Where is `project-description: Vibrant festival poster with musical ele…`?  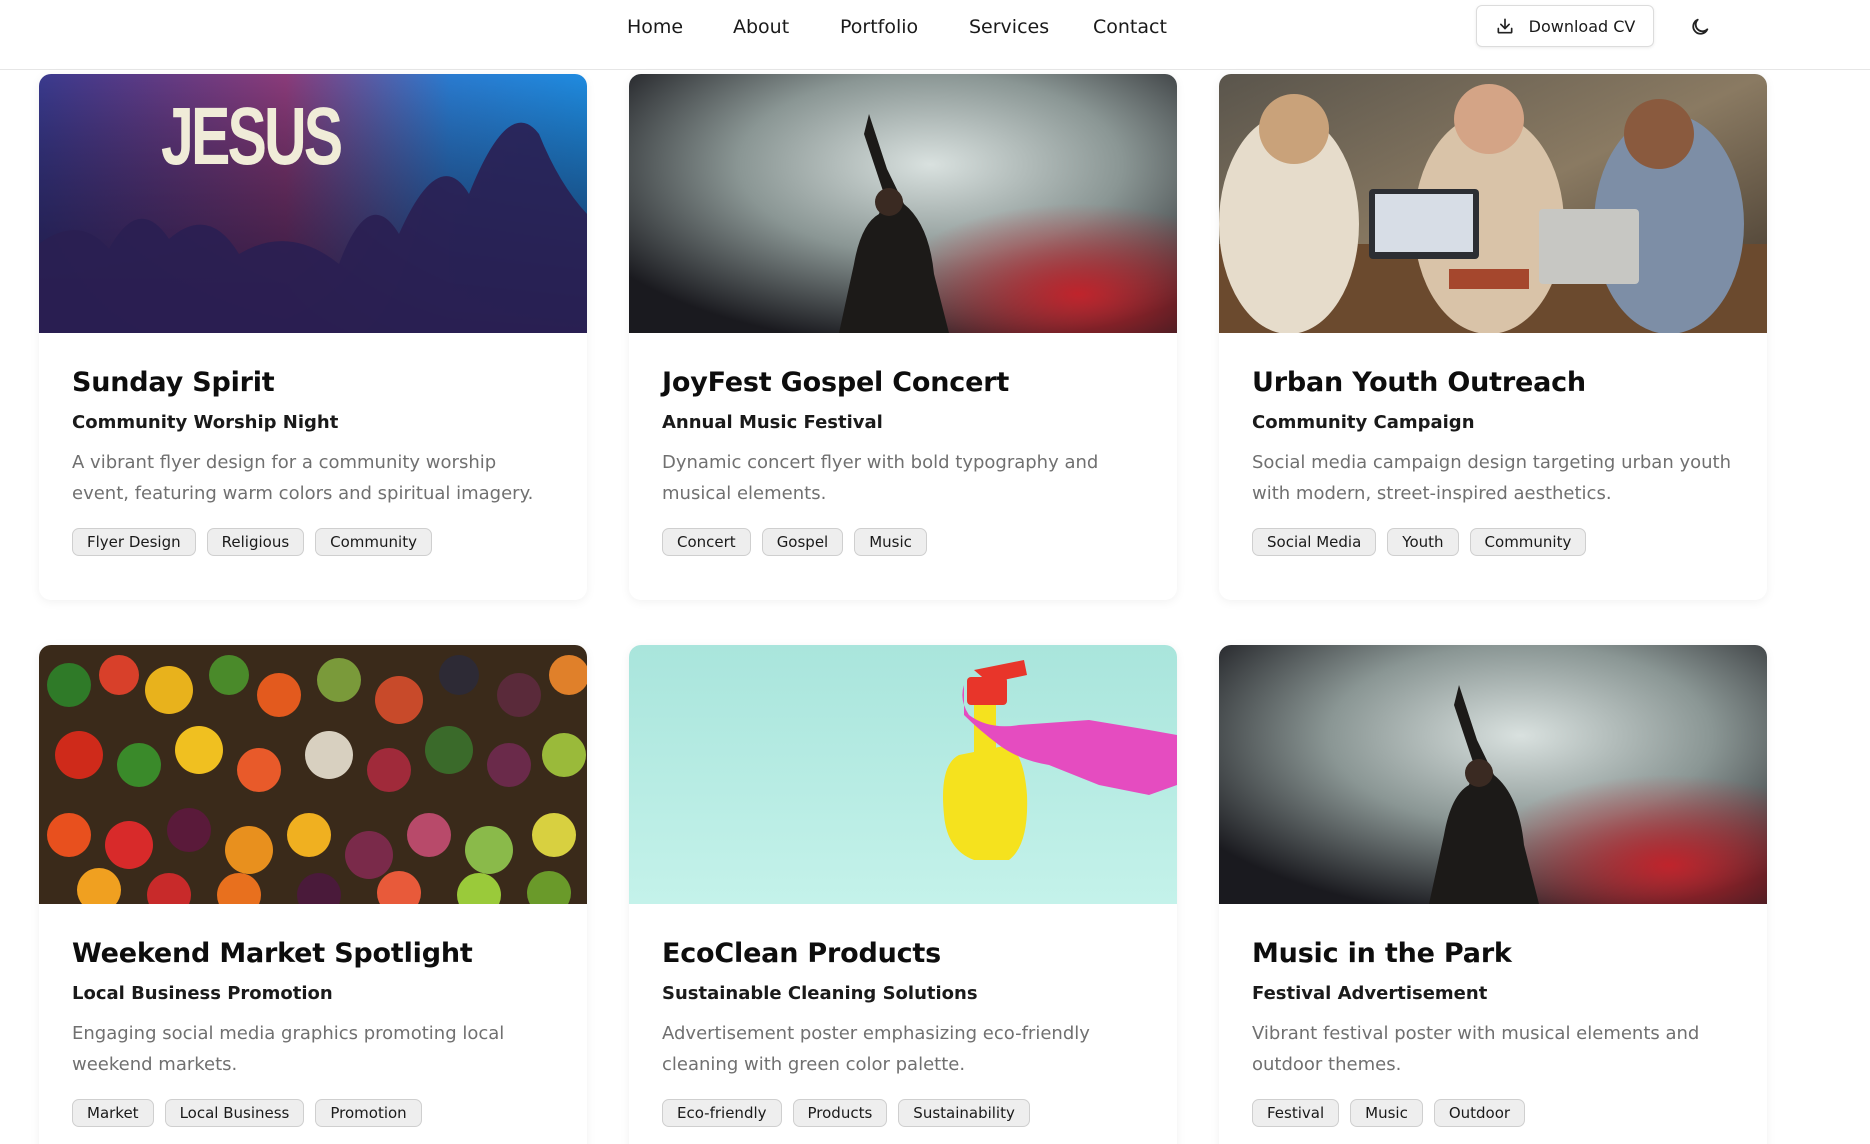
project-description: Vibrant festival poster with musical ele… is located at coordinates (1476, 1049).